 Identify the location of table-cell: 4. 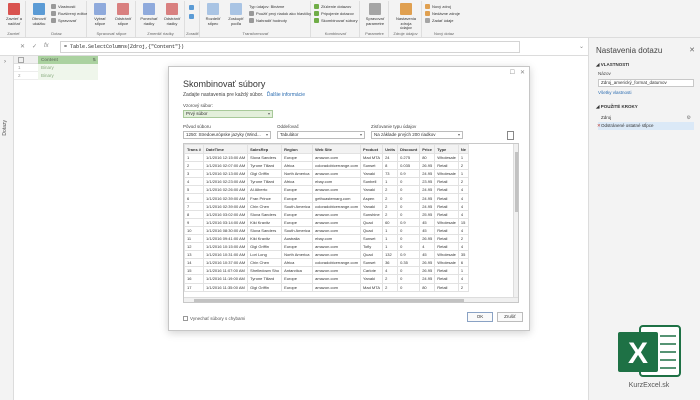
(463, 279).